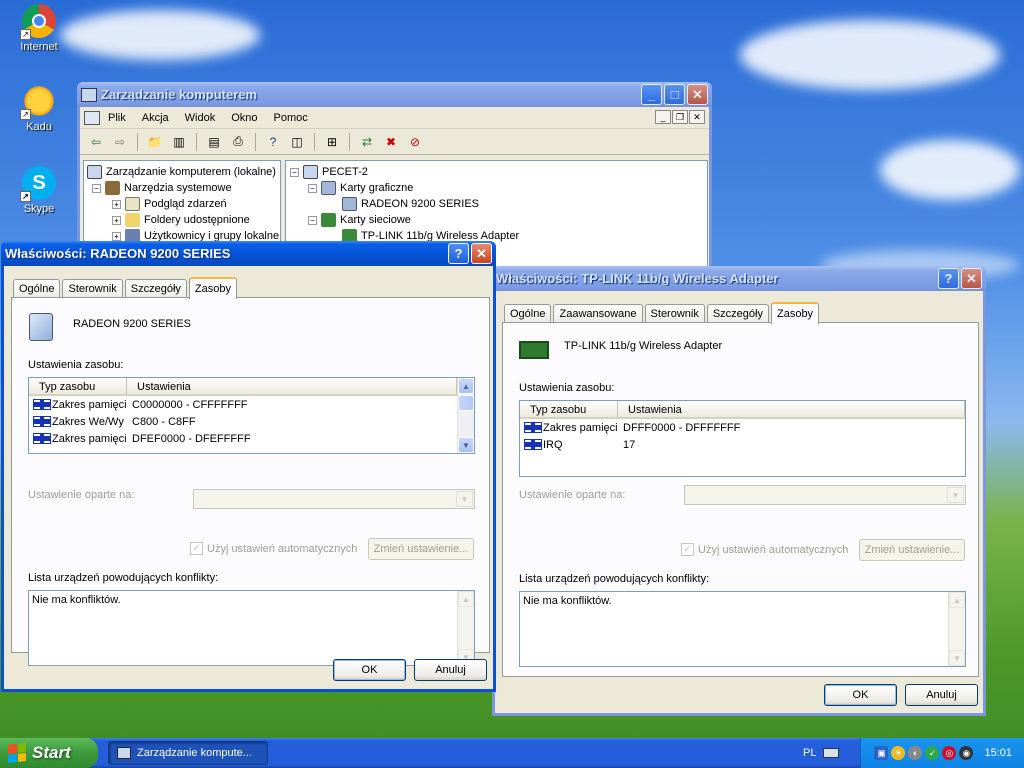 Image resolution: width=1024 pixels, height=768 pixels. I want to click on minimize-button: _, so click(651, 94).